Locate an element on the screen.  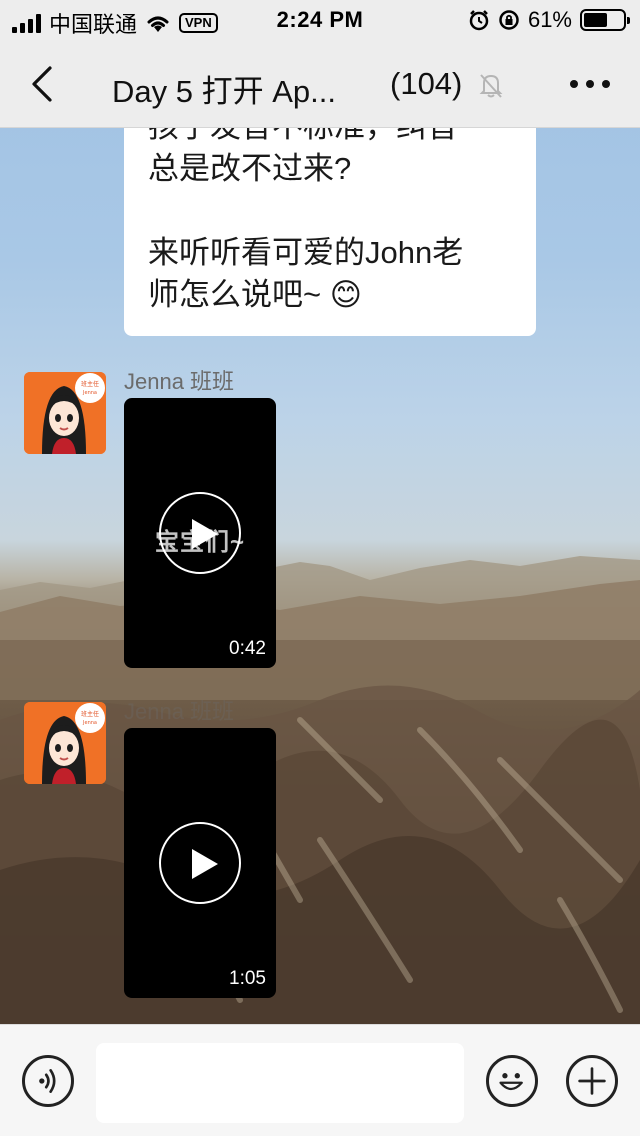
more-dots-icon is located at coordinates (590, 84).